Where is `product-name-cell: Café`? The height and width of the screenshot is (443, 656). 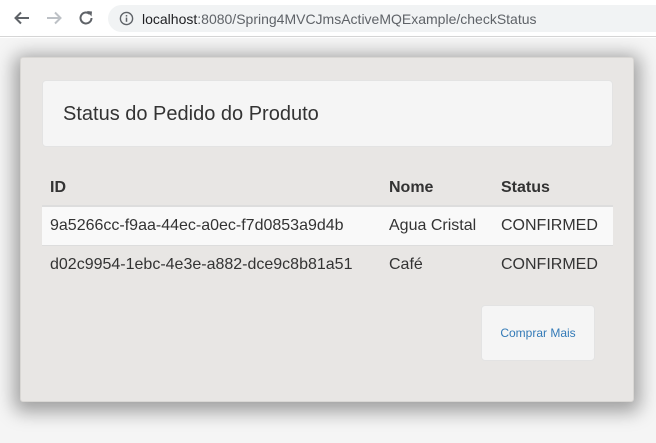 product-name-cell: Café is located at coordinates (406, 264).